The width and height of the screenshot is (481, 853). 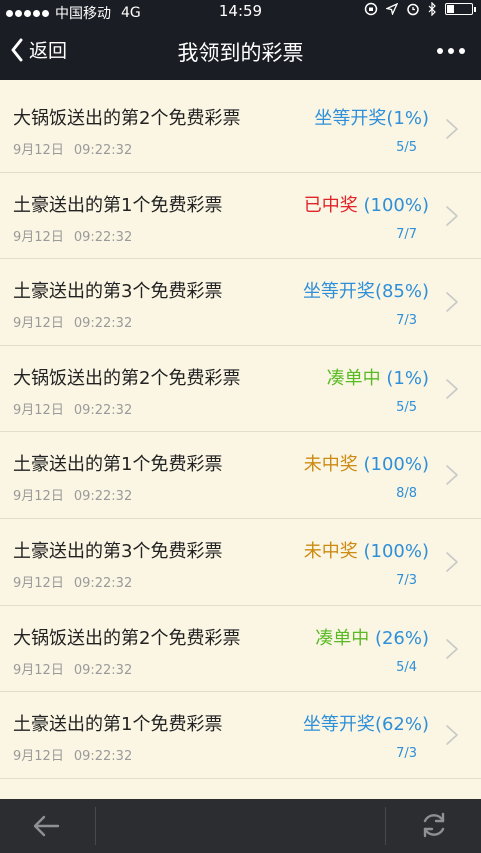 I want to click on ticket-percent: (62%), so click(x=401, y=725).